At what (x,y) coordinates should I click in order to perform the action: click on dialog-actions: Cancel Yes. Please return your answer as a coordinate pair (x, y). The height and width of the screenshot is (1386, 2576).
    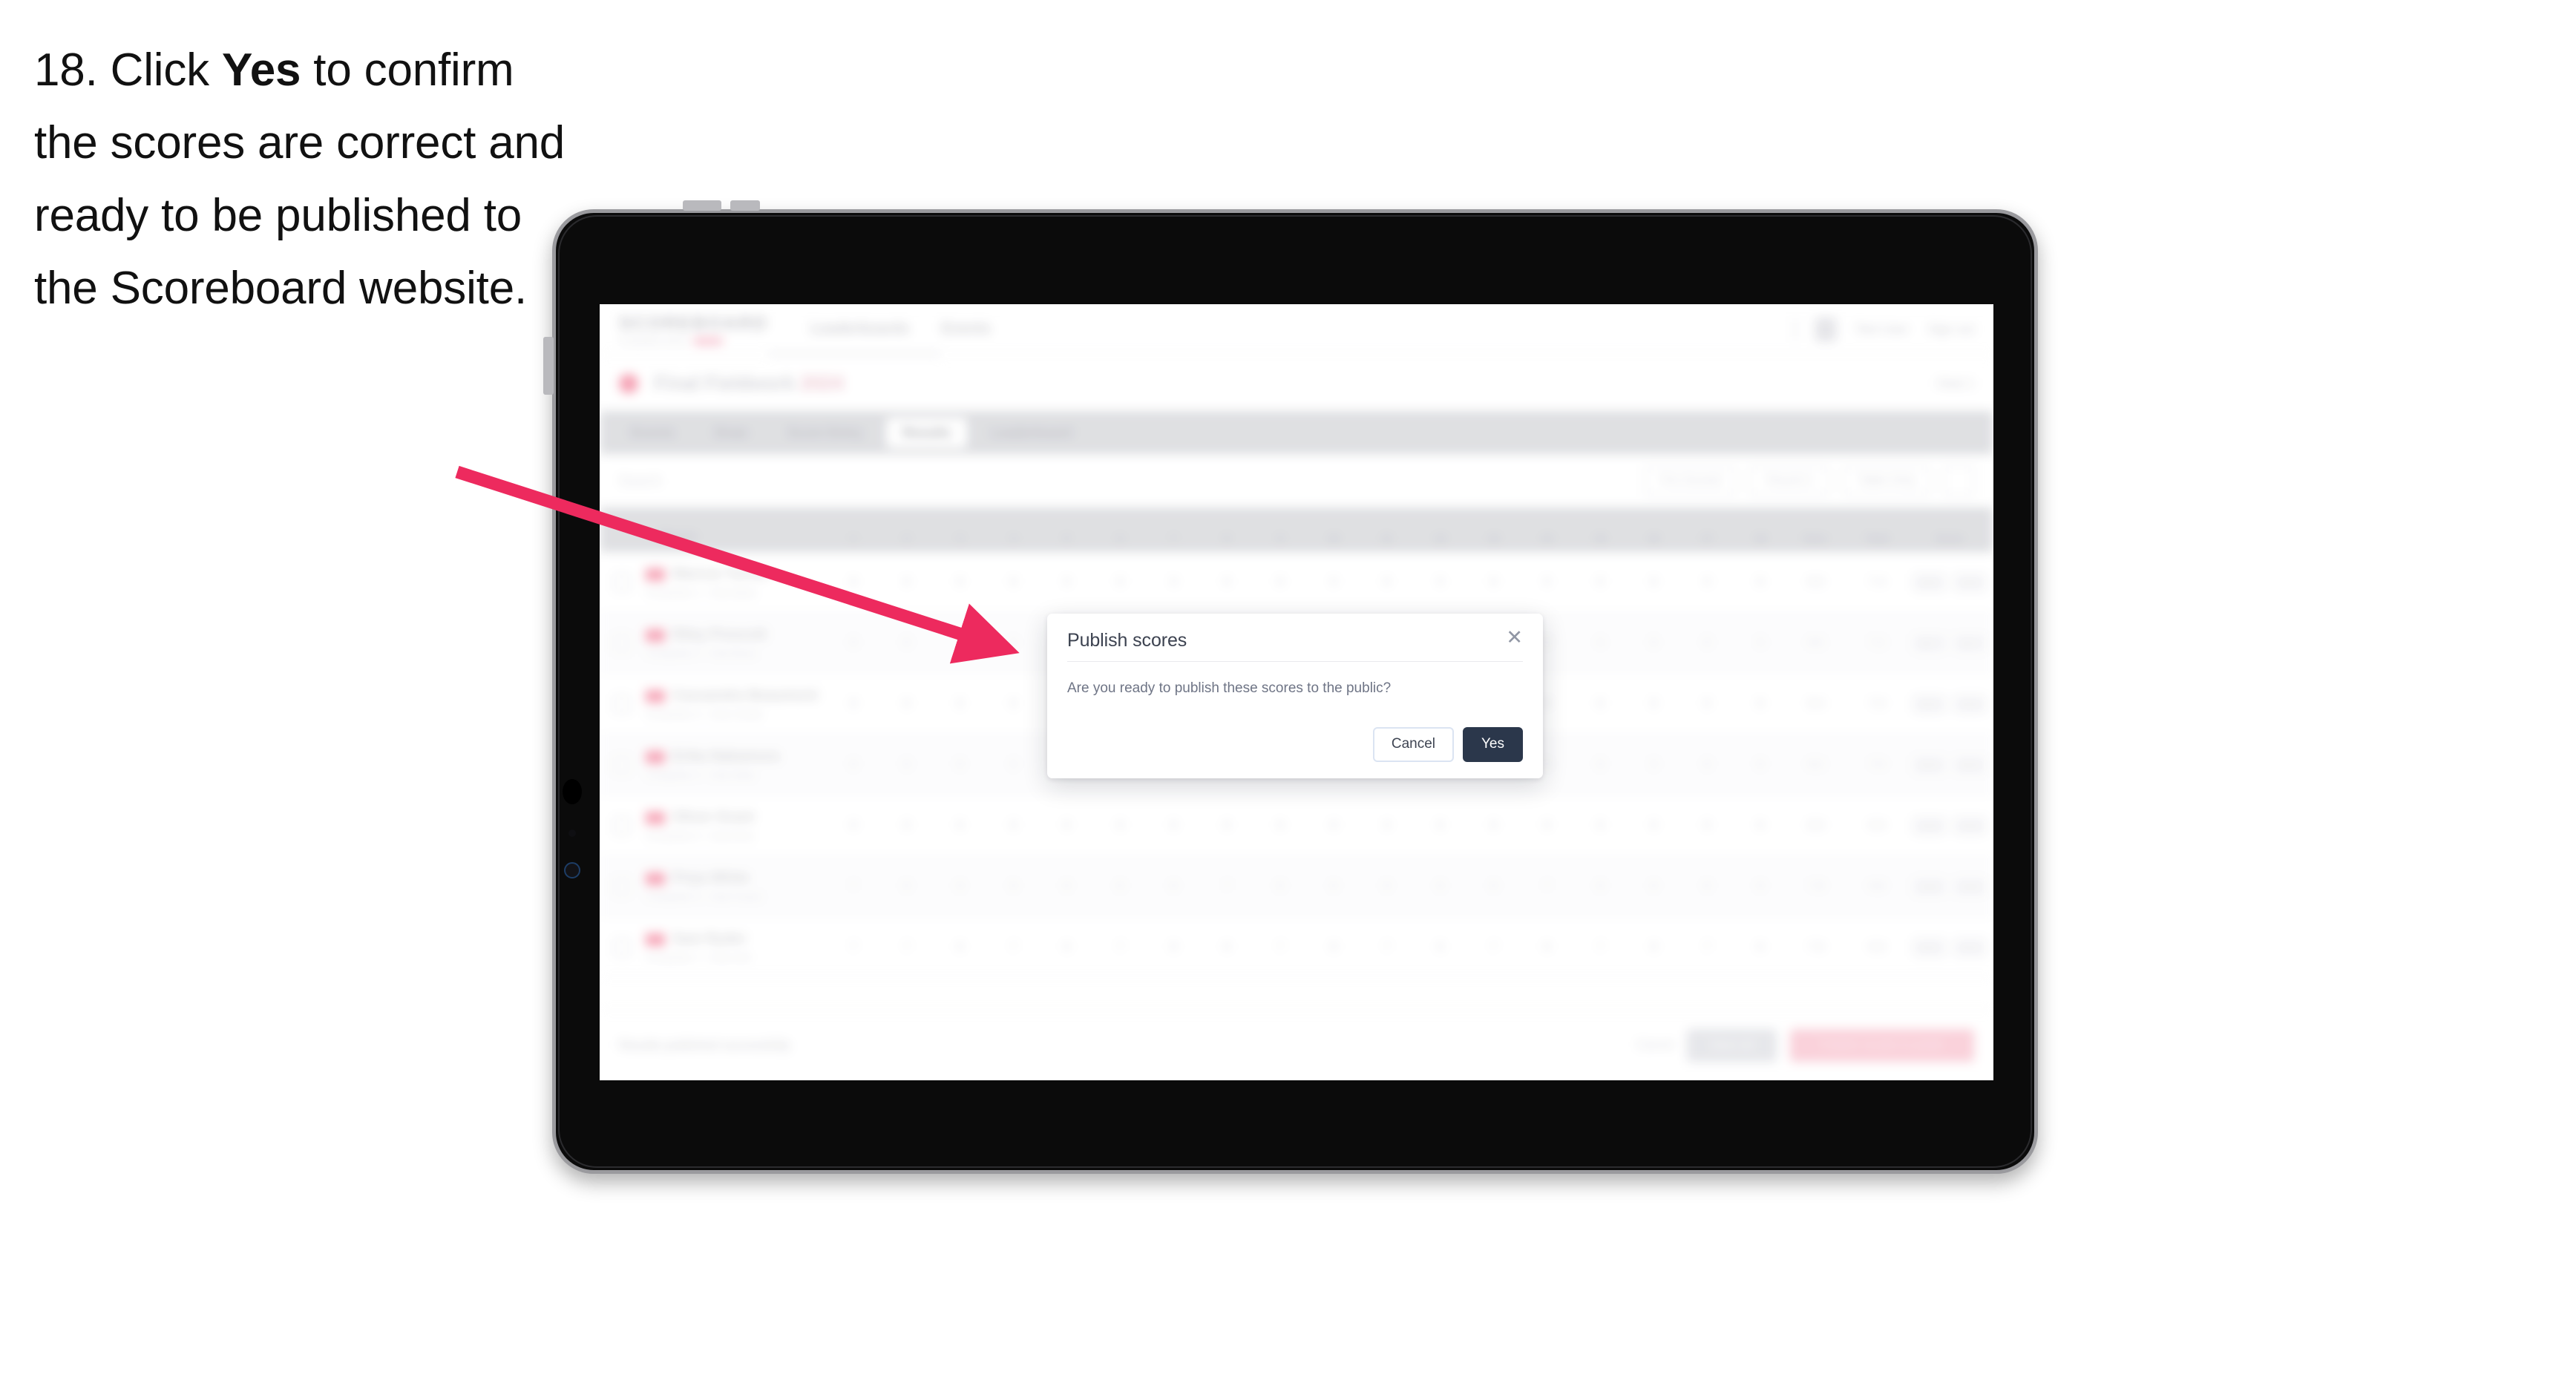
    Looking at the image, I should click on (1447, 744).